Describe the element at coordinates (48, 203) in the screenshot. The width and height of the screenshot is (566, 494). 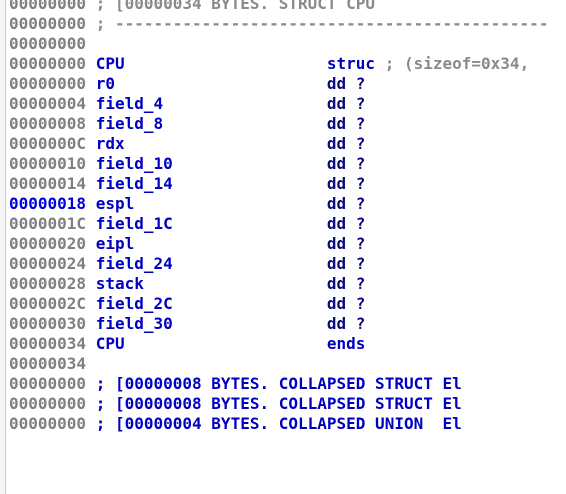
I see `line-address: 00000018` at that location.